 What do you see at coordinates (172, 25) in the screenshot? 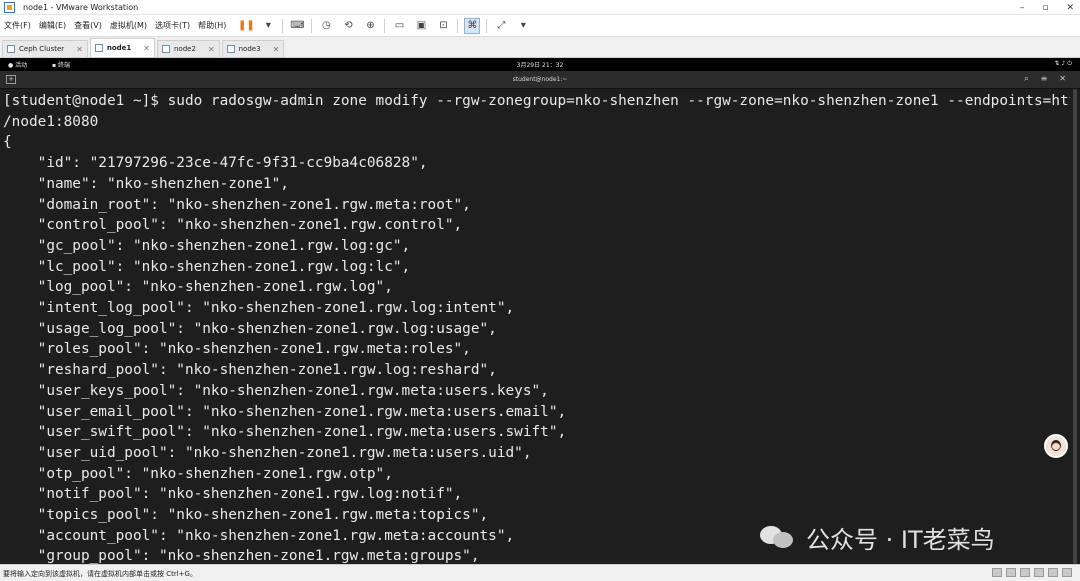
I see `menu-tabs: 选项卡(T)` at bounding box center [172, 25].